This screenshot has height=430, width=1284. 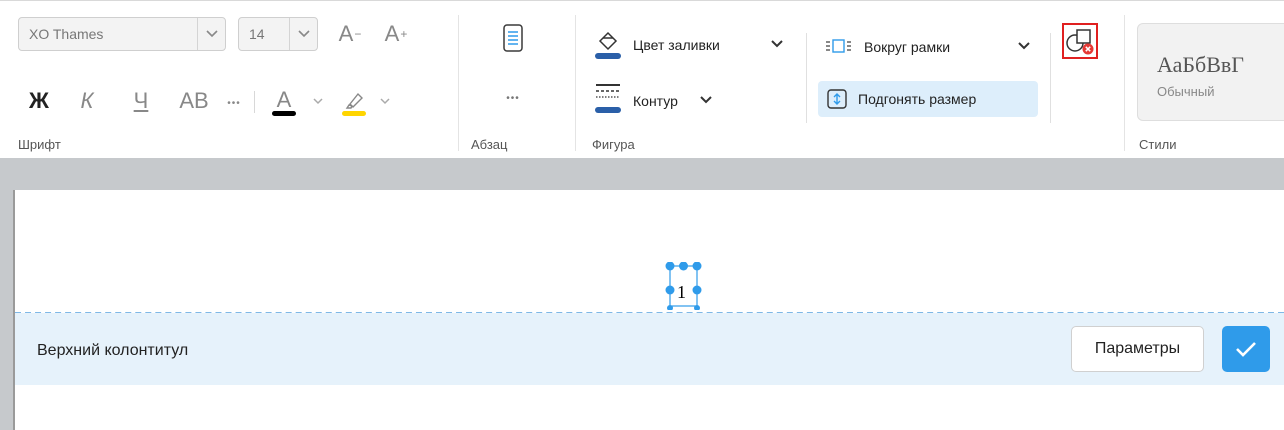 I want to click on font-group-label: Шрифт, so click(x=39, y=144).